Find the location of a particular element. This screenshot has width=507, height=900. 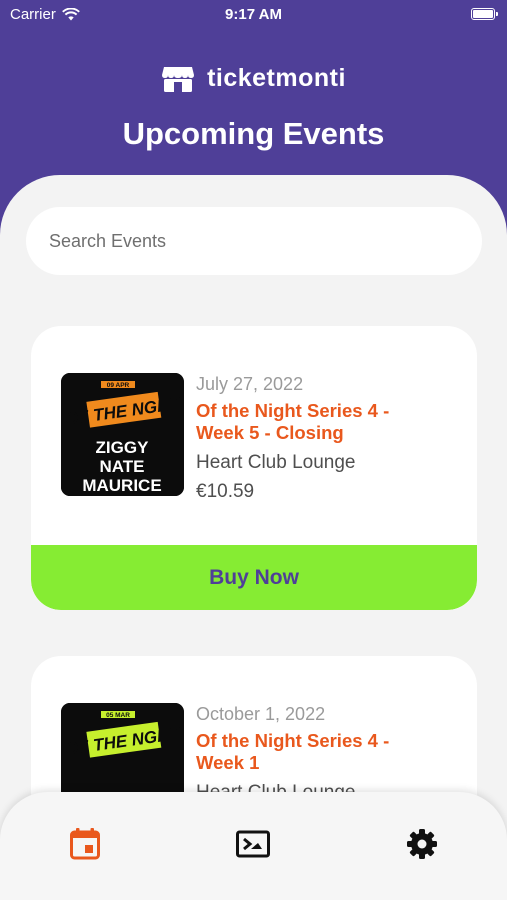

tab-tickets is located at coordinates (253, 844).